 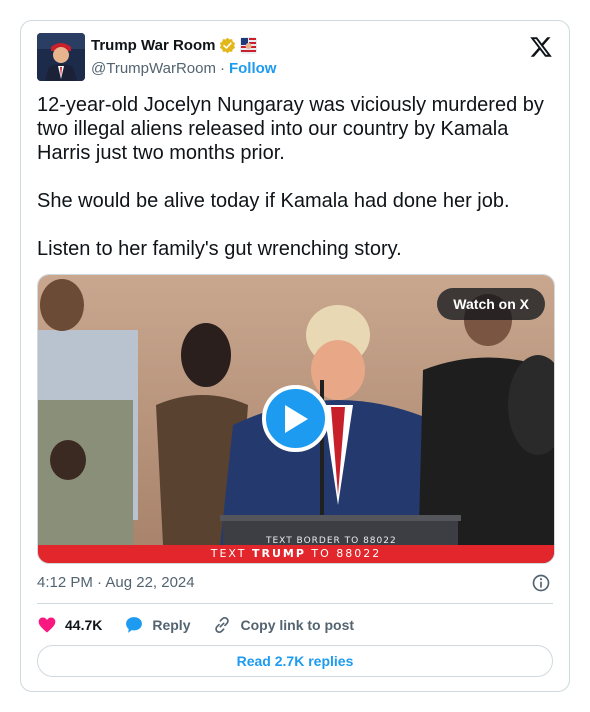 I want to click on reply-action: Reply, so click(x=157, y=625).